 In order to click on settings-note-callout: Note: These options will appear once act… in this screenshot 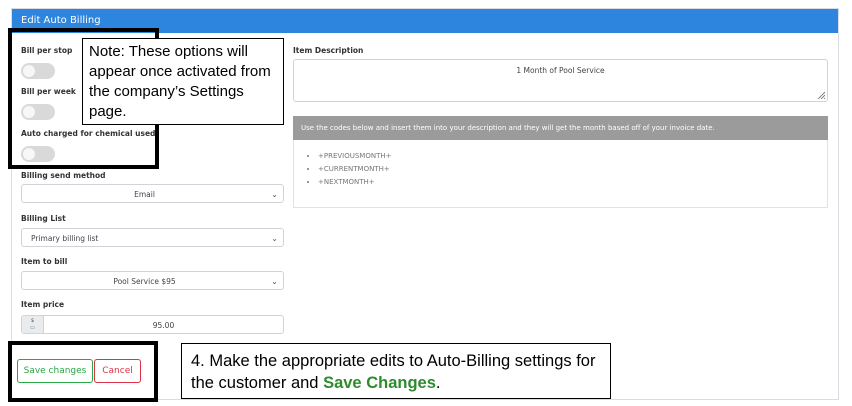, I will do `click(183, 81)`.